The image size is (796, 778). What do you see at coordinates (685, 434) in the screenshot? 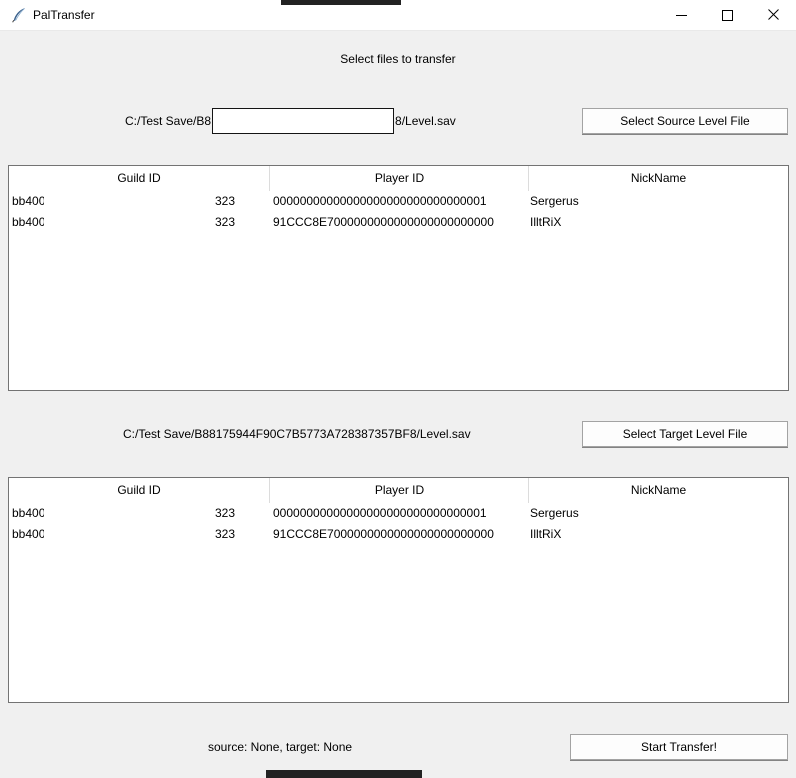
I see `select-target-button: Select Target Level File` at bounding box center [685, 434].